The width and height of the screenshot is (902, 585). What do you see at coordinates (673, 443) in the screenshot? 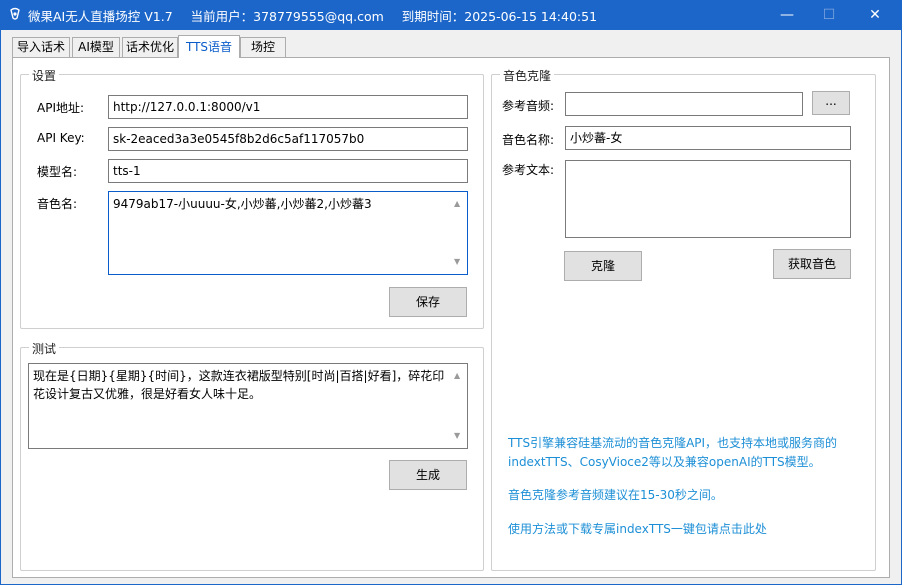
I see `info-line-1: TTS引擎兼容硅基流动的音色克隆API，也支持本地或服务商的` at bounding box center [673, 443].